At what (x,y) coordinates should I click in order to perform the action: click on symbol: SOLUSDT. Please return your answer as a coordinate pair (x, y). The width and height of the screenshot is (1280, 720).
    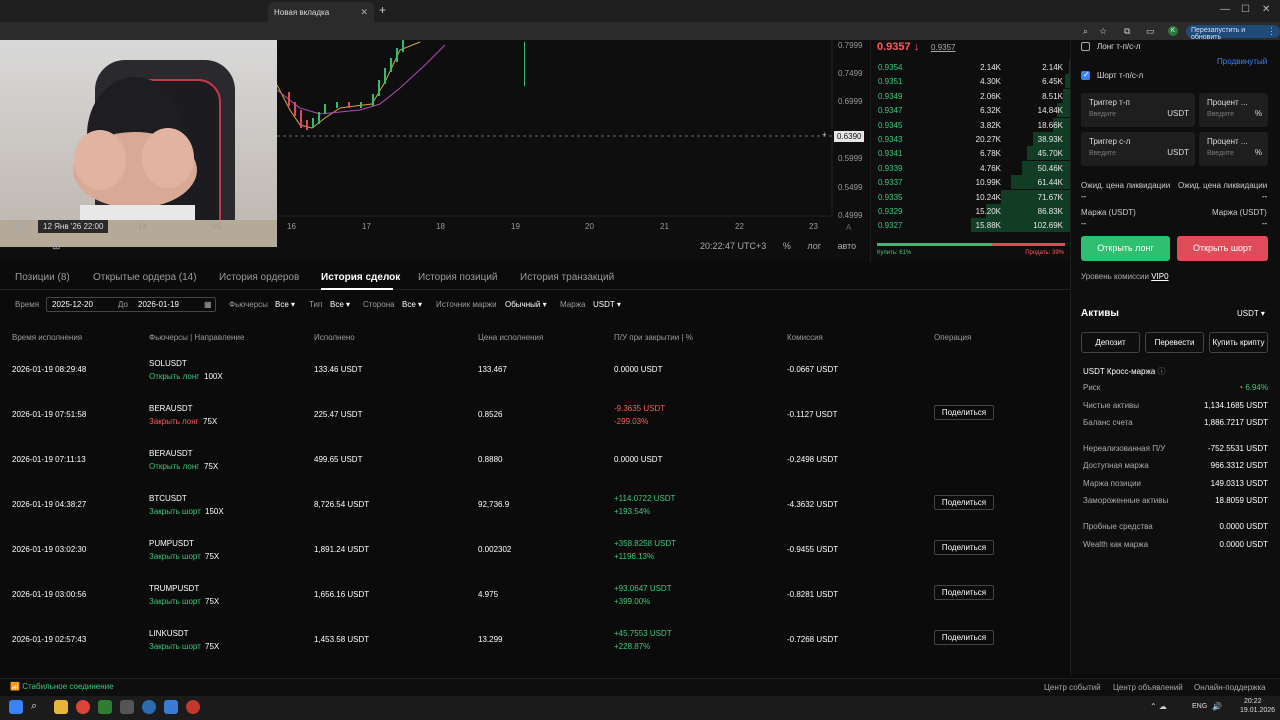
    Looking at the image, I should click on (168, 363).